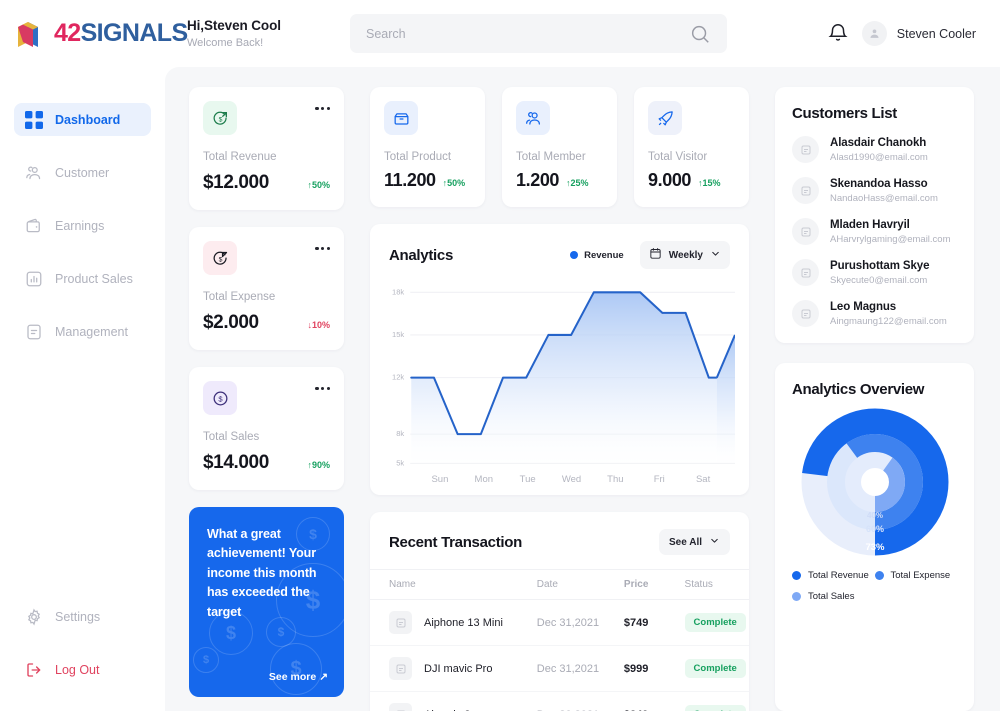  What do you see at coordinates (318, 325) in the screenshot?
I see `stat-change: ↓10%` at bounding box center [318, 325].